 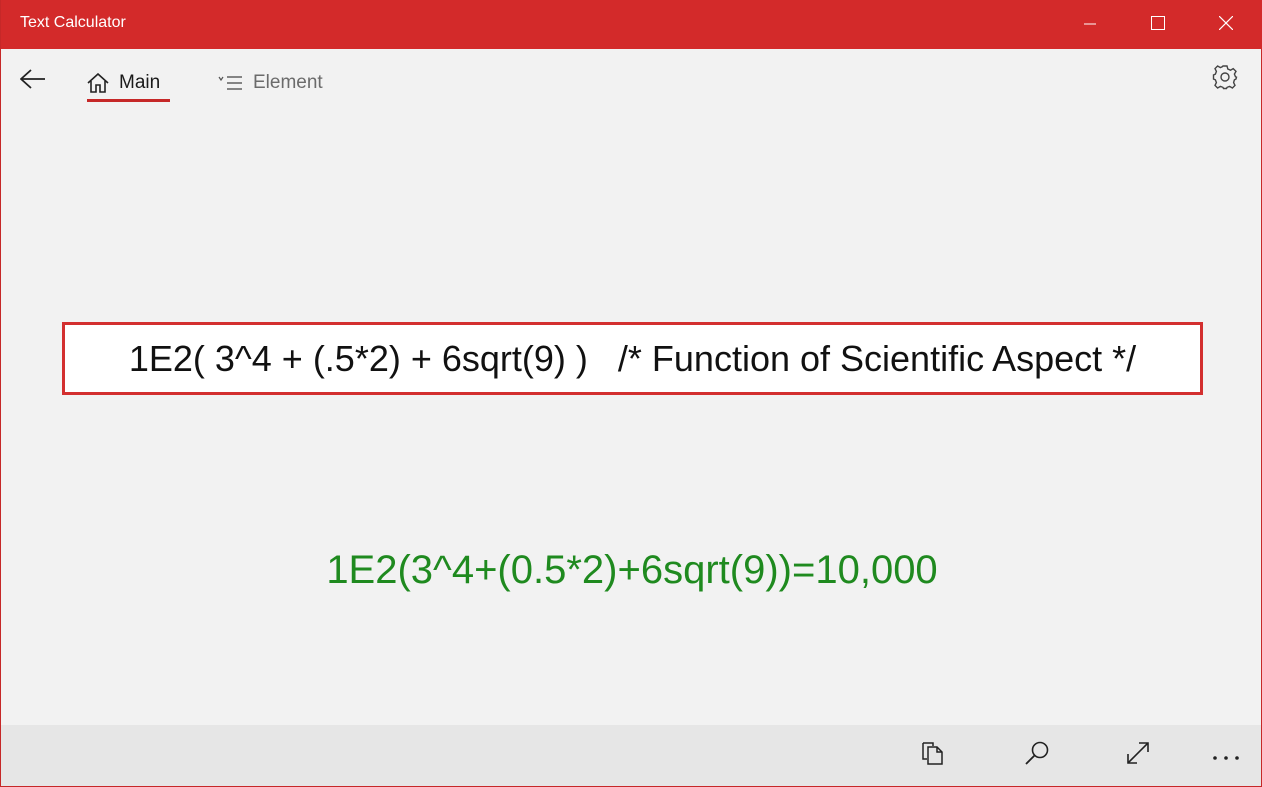 I want to click on tab-main-label: Main, so click(x=140, y=82).